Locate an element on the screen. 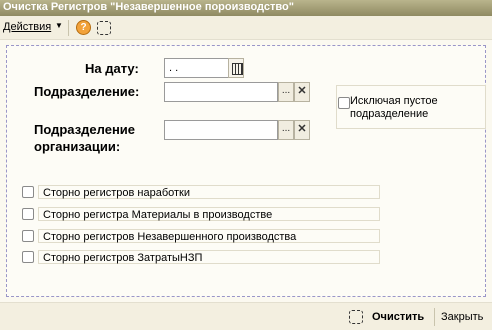 The image size is (492, 330). option-label: Сторно регистров ЗатратыНЗП is located at coordinates (123, 258).